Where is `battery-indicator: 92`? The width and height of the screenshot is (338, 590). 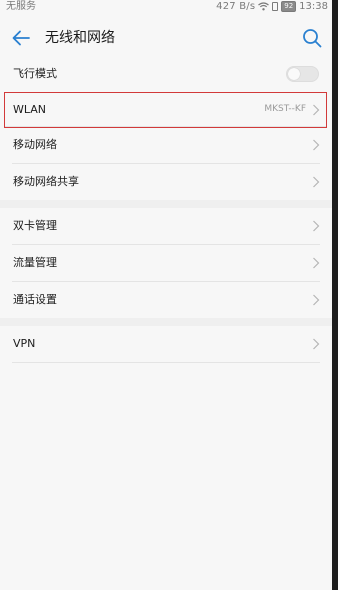
battery-indicator: 92 is located at coordinates (289, 6).